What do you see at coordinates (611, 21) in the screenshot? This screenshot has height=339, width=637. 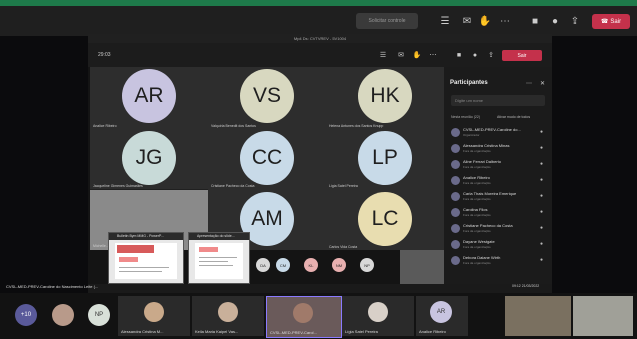 I see `leave-button: ☎ Sair` at bounding box center [611, 21].